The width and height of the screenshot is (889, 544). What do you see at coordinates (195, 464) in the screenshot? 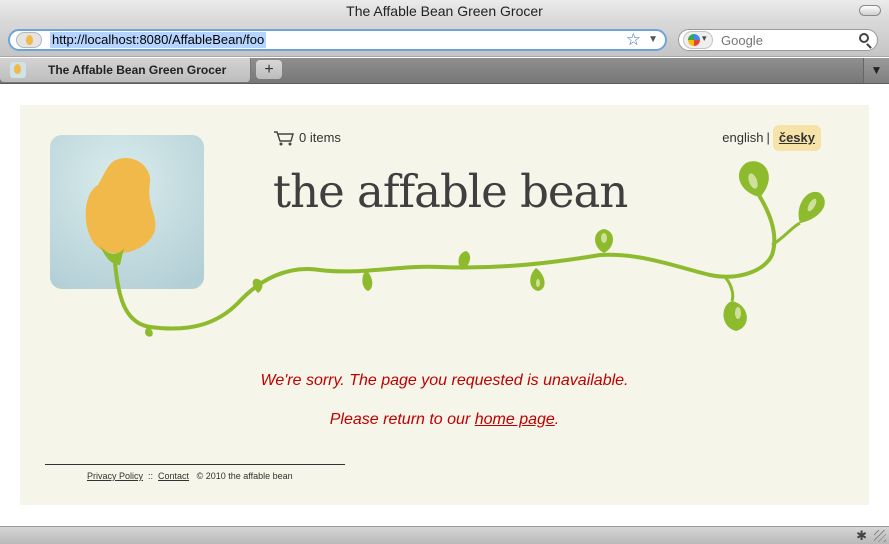
I see `footer-divider` at bounding box center [195, 464].